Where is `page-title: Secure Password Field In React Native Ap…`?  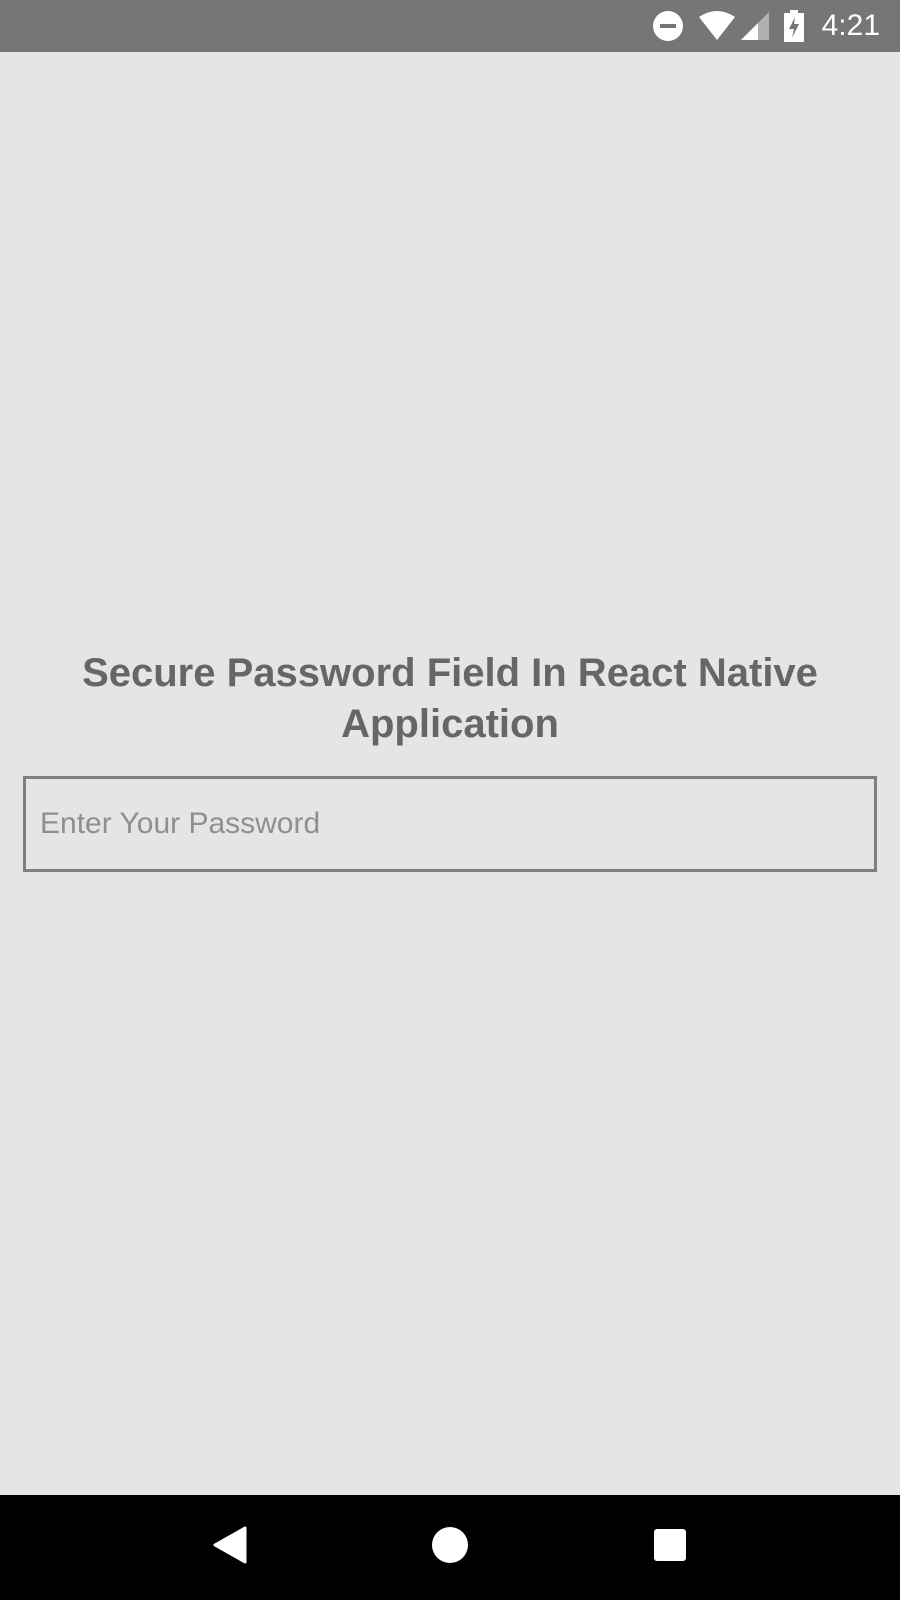 page-title: Secure Password Field In React Native Ap… is located at coordinates (450, 698).